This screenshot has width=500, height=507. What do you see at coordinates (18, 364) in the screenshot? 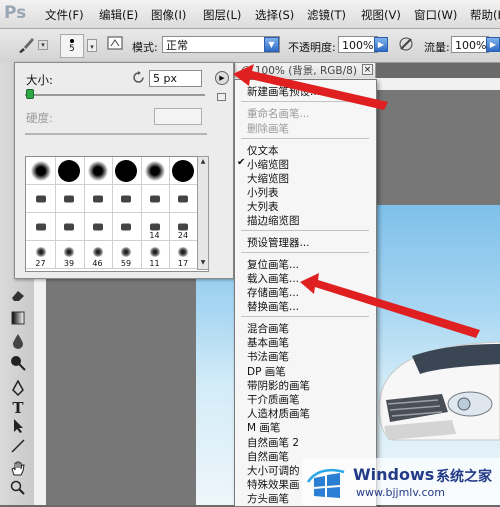
I see `dodge-tool-icon` at bounding box center [18, 364].